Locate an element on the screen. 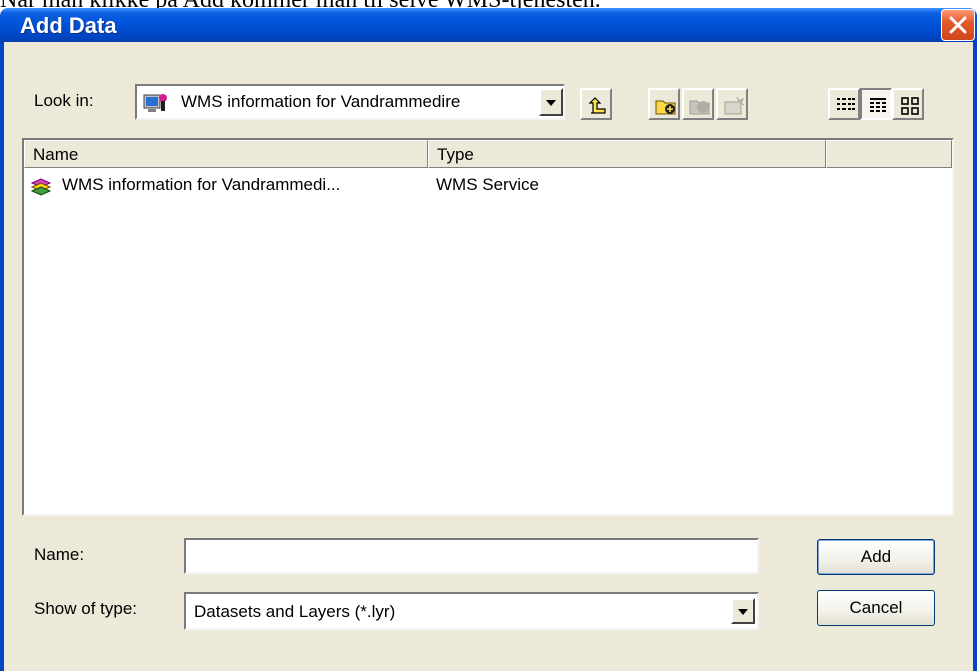 This screenshot has height=671, width=977. connect-to-folder-button is located at coordinates (664, 104).